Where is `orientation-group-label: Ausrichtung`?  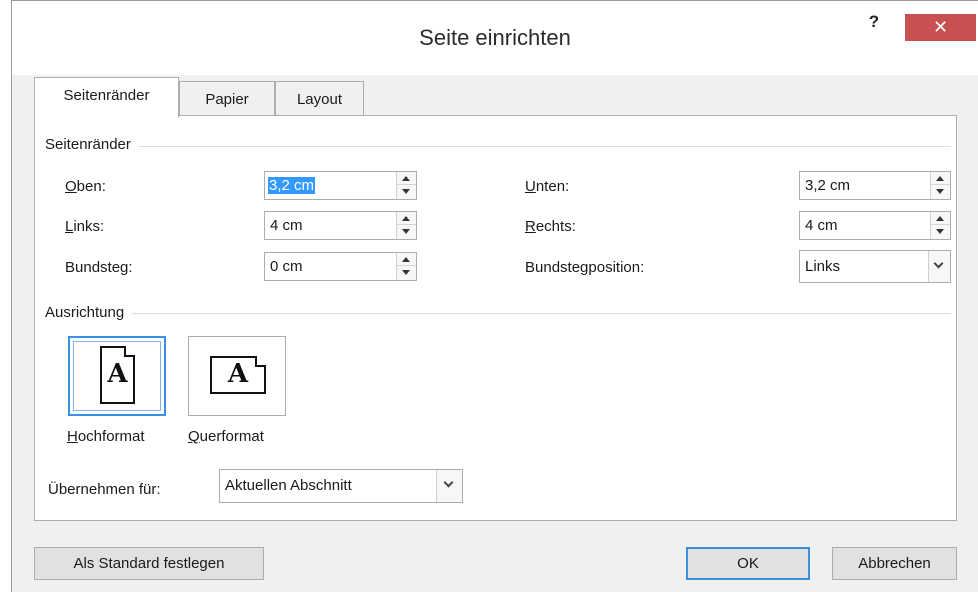 orientation-group-label: Ausrichtung is located at coordinates (89, 312).